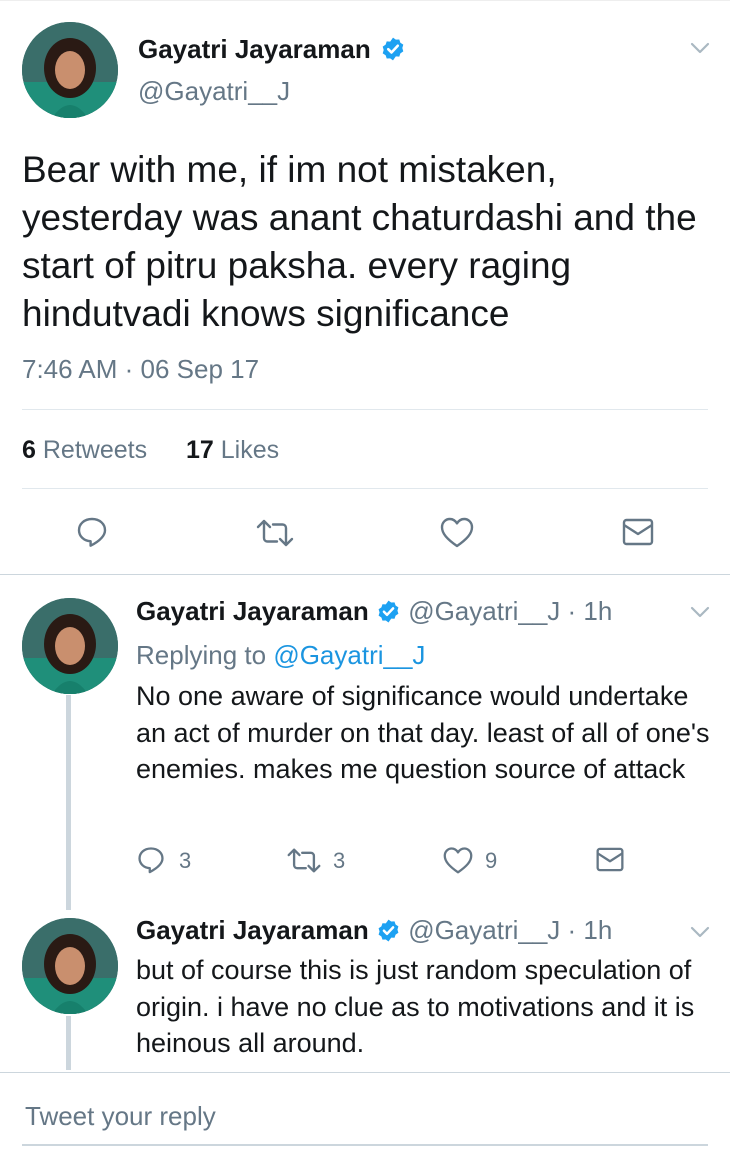 The height and width of the screenshot is (1156, 730). What do you see at coordinates (185, 860) in the screenshot?
I see `reply1-reply-count: 3` at bounding box center [185, 860].